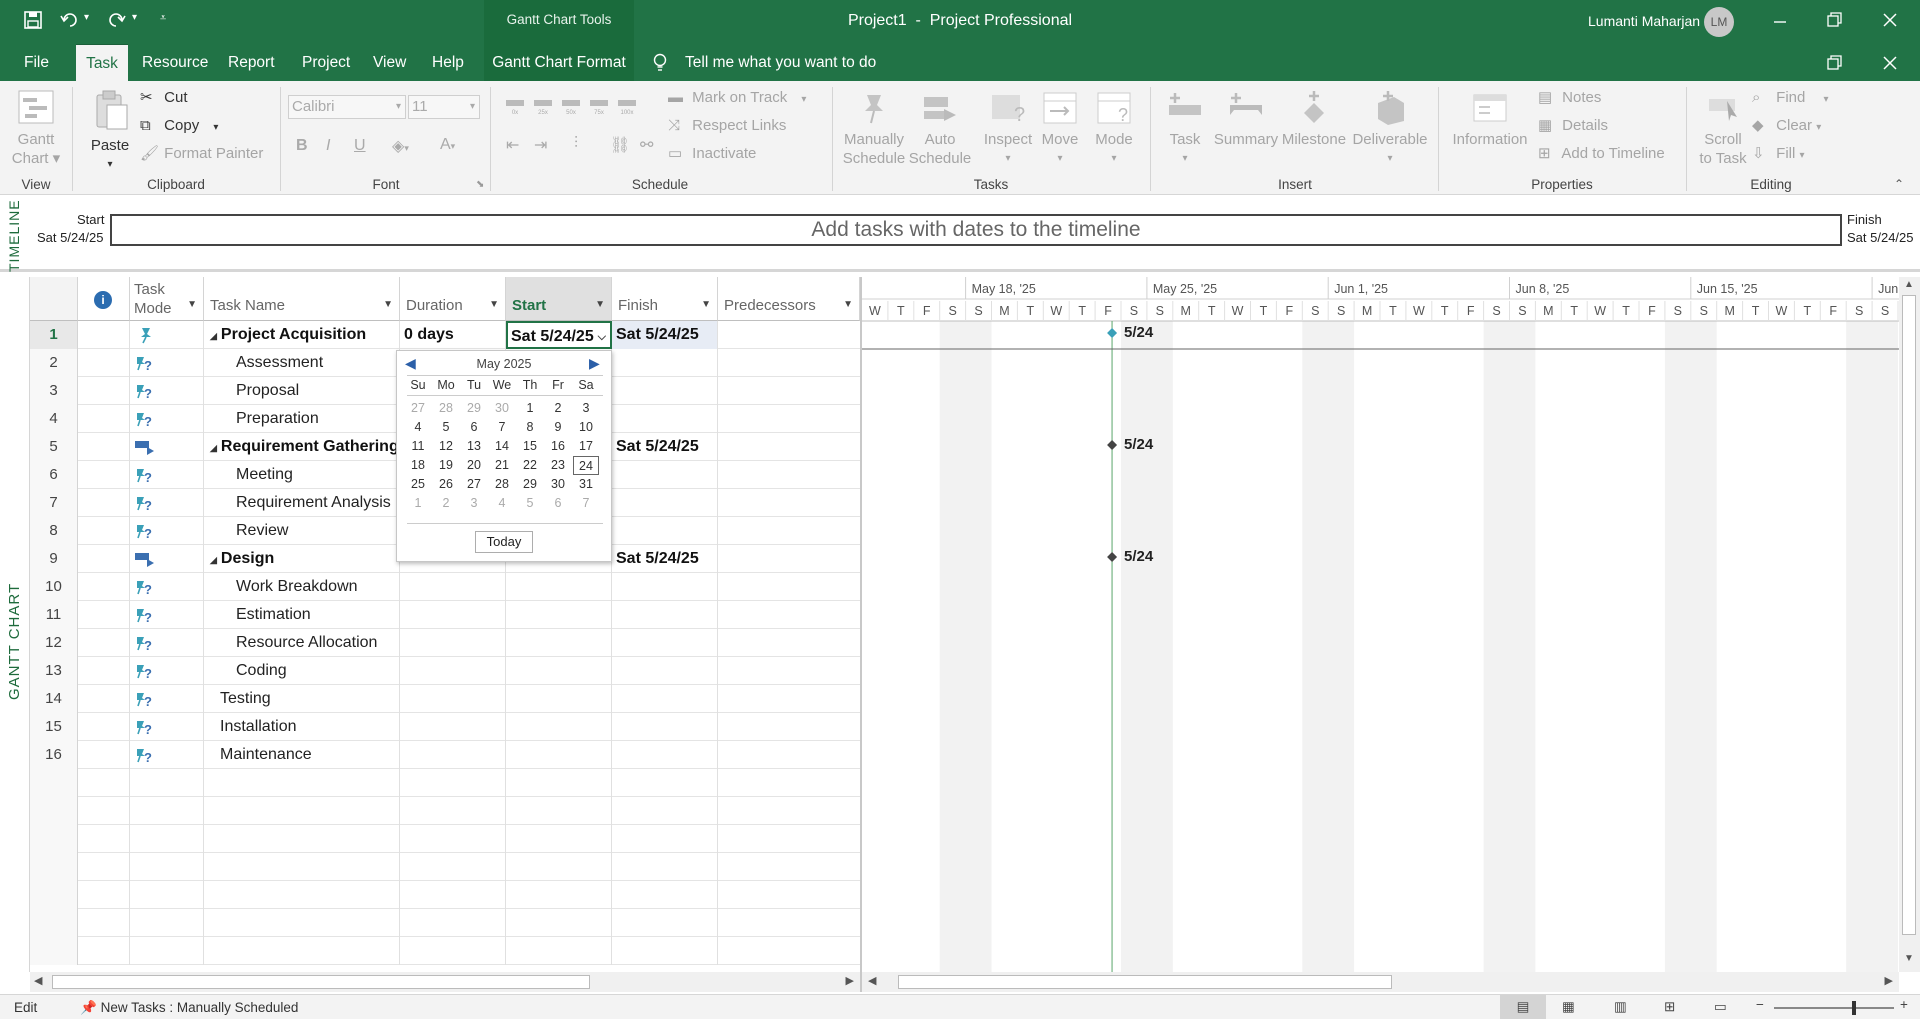 This screenshot has width=1920, height=1019. Describe the element at coordinates (1620, 1007) in the screenshot. I see `team-planner-view-icon: ▥` at that location.